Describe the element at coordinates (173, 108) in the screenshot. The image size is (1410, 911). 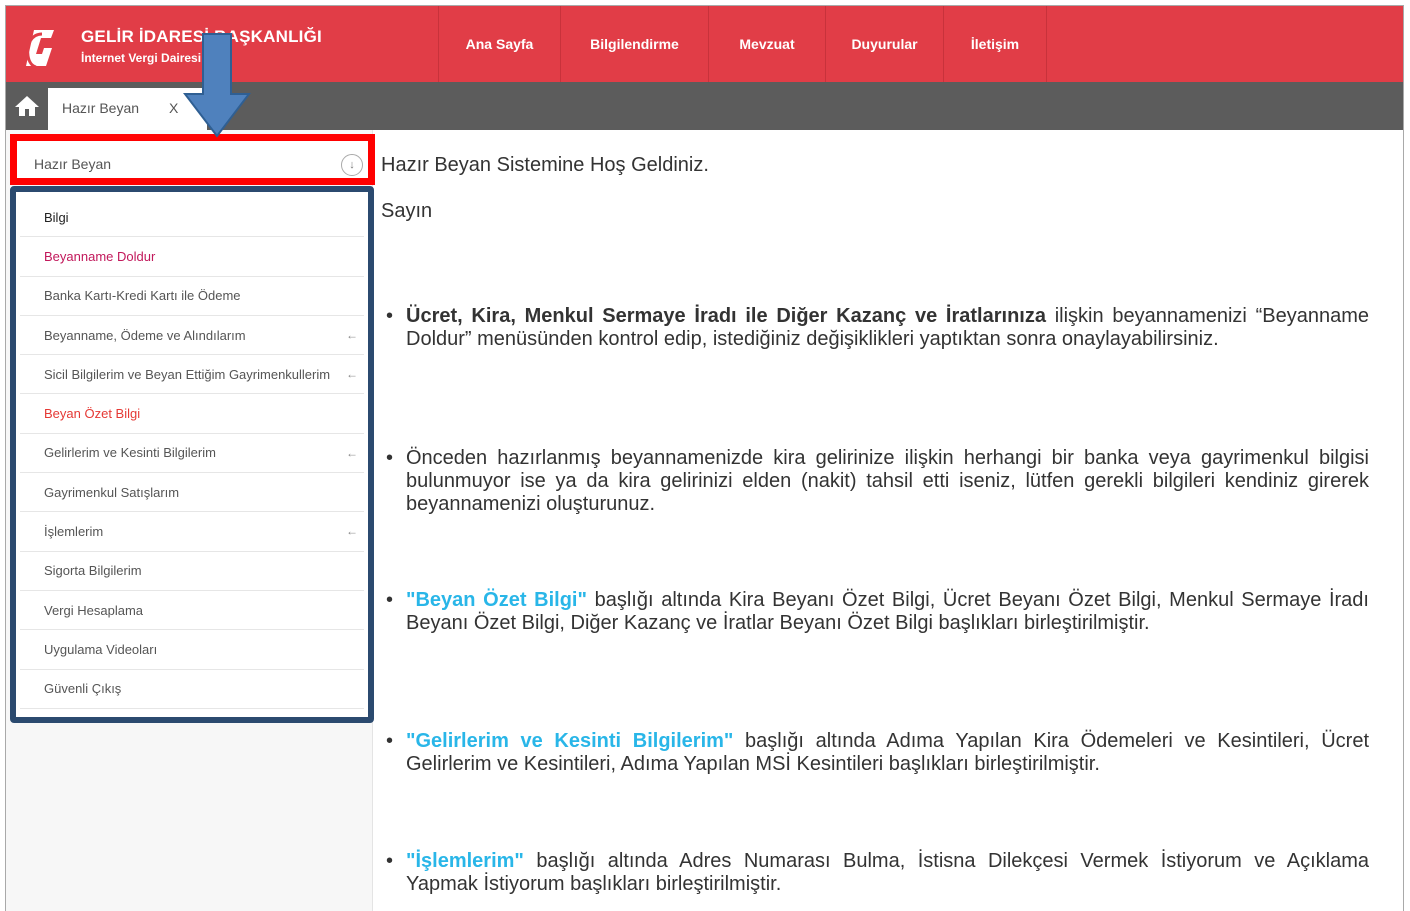
I see `tab-close-button: X` at that location.